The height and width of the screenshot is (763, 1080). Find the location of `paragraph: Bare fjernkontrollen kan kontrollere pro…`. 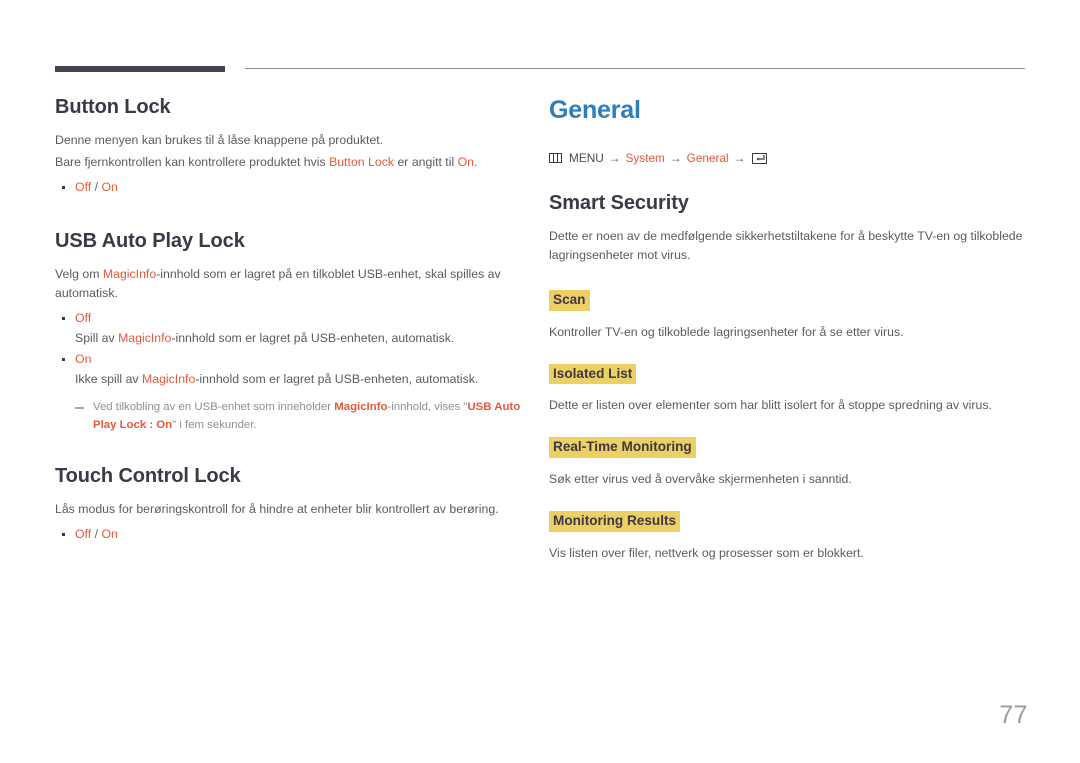

paragraph: Bare fjernkontrollen kan kontrollere pro… is located at coordinates (294, 162).